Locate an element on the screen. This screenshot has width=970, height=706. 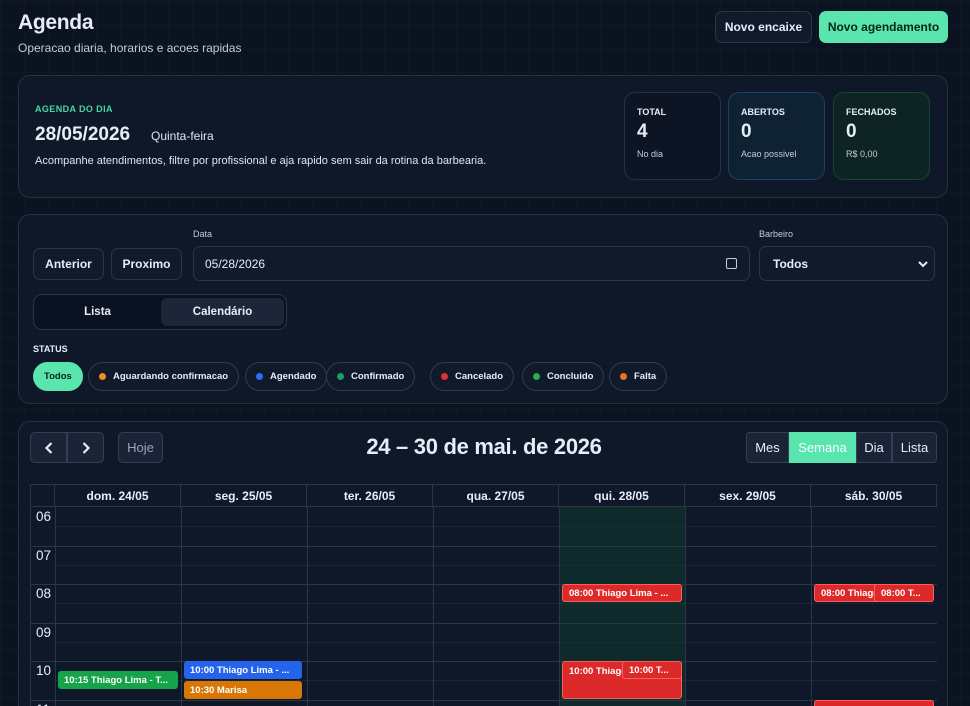
stat-closed: FECHADOS 0 R$ 0,00 is located at coordinates (881, 136).